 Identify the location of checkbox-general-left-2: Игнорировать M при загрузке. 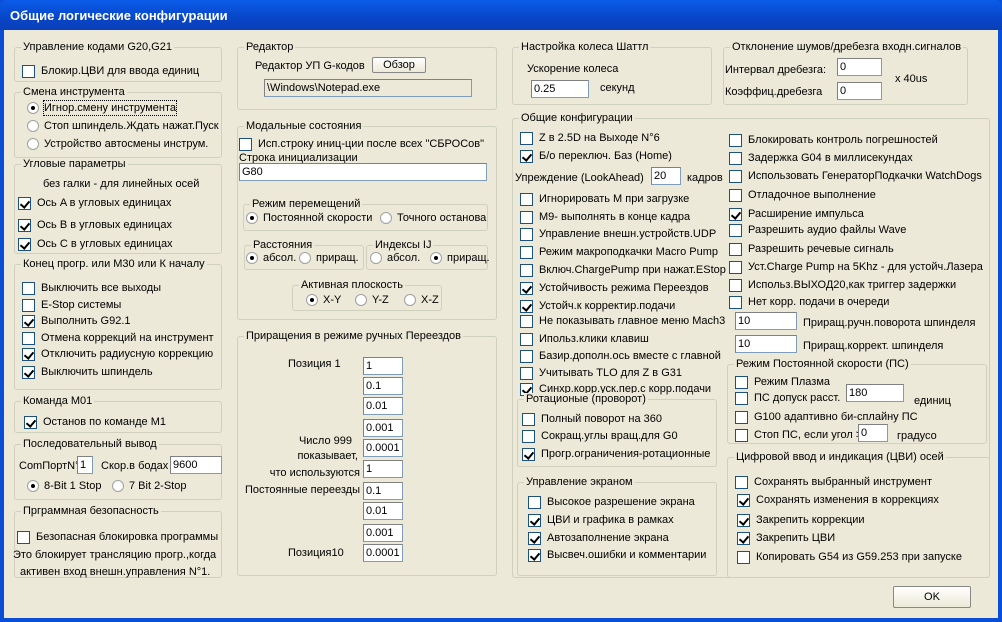
(604, 199).